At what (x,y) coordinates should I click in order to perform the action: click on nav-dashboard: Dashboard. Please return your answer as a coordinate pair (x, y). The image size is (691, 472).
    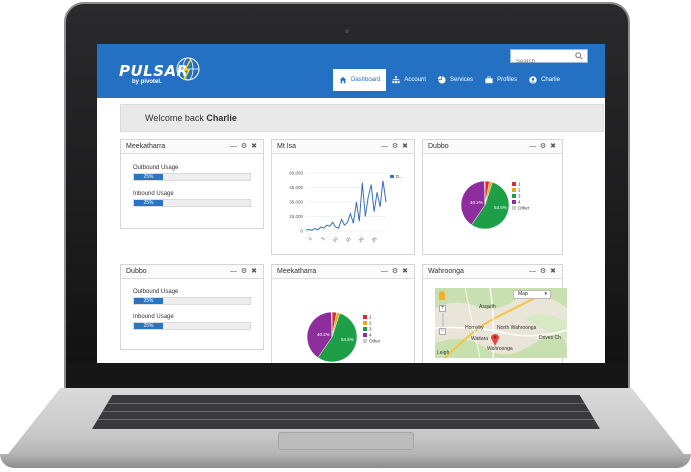
    Looking at the image, I should click on (360, 80).